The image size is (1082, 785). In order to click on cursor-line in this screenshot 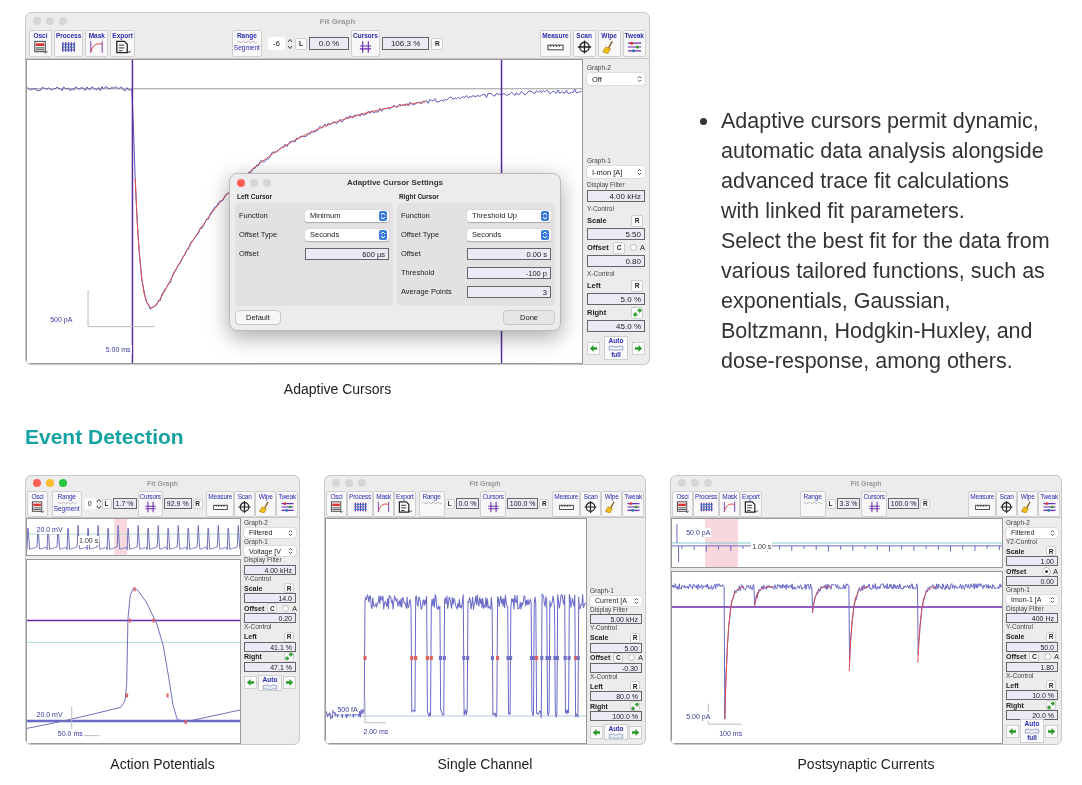, I will do `click(132, 211)`.